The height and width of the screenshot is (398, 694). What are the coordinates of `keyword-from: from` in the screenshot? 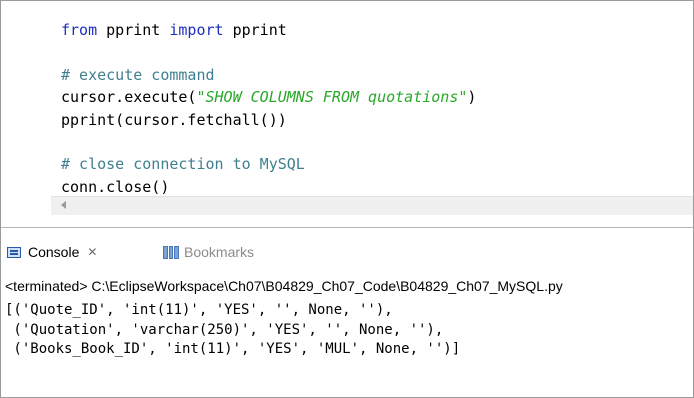 It's located at (79, 30).